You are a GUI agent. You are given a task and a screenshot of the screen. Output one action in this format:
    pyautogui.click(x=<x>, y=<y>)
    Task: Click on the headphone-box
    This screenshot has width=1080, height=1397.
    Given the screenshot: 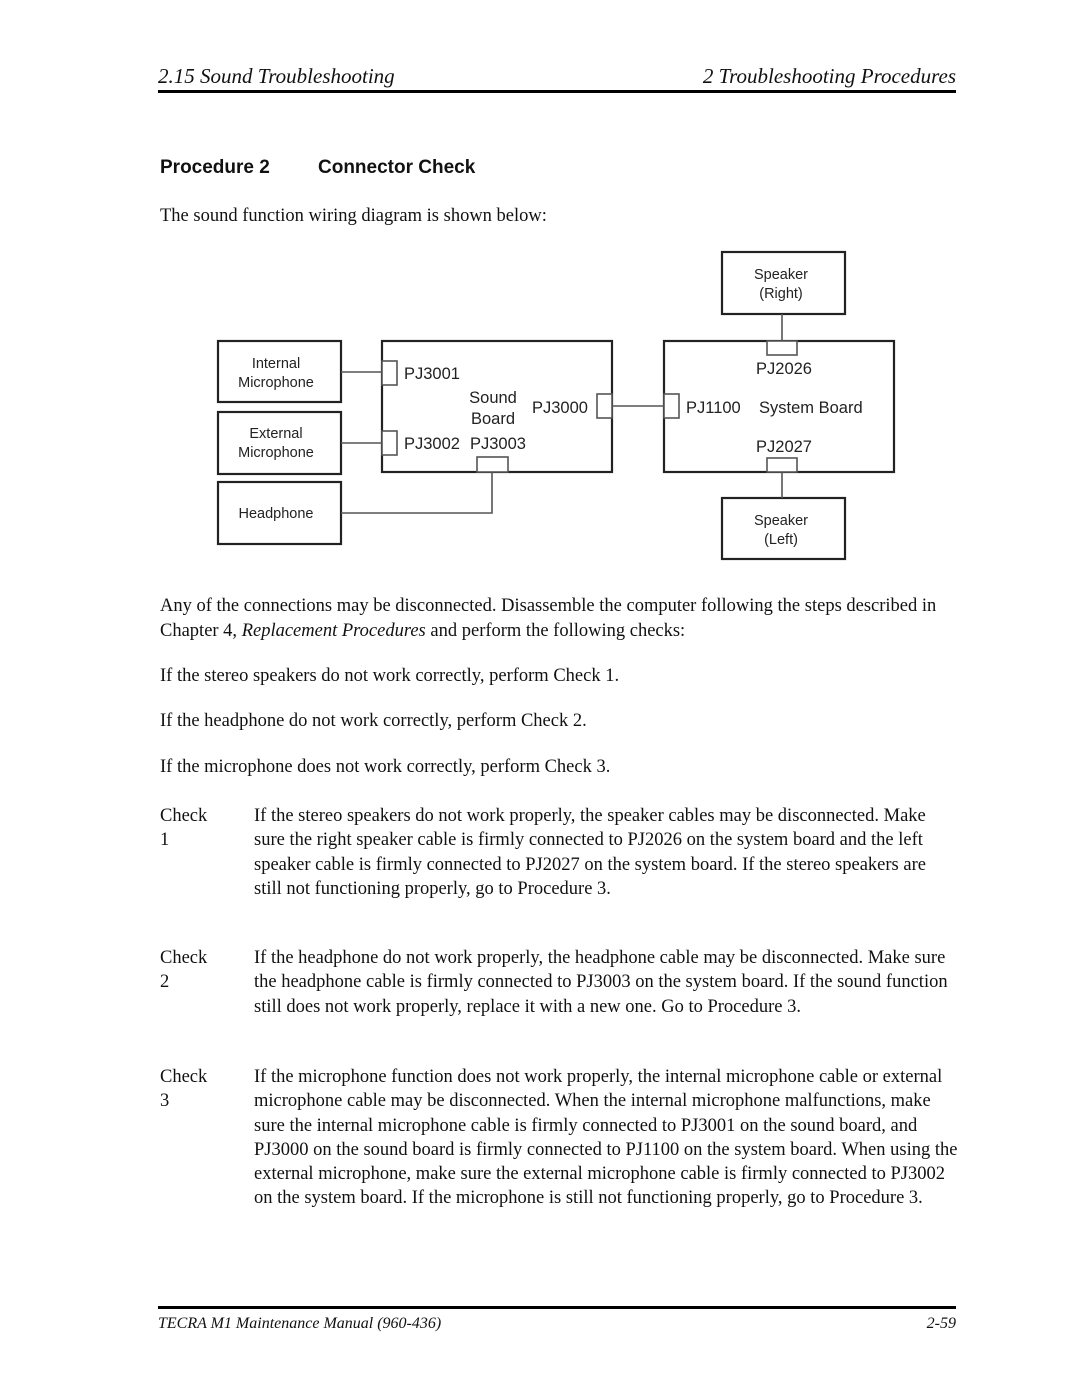 What is the action you would take?
    pyautogui.click(x=279, y=513)
    